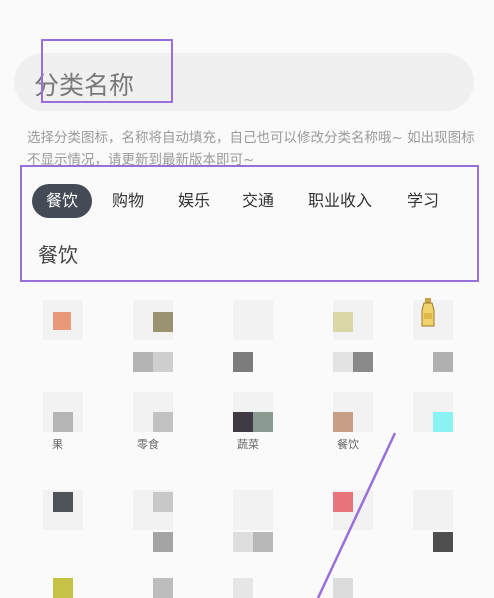  I want to click on tab-dining: 餐饮, so click(62, 201).